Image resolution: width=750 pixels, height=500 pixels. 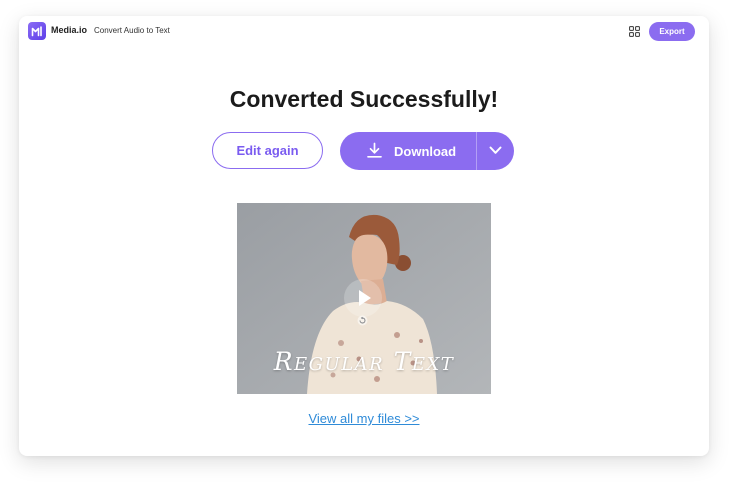 What do you see at coordinates (362, 320) in the screenshot?
I see `replay-icon` at bounding box center [362, 320].